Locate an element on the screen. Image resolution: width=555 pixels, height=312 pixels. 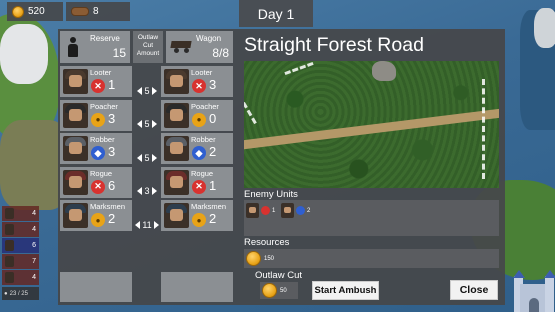
party-slot-count: 7 is located at coordinates (34, 261).